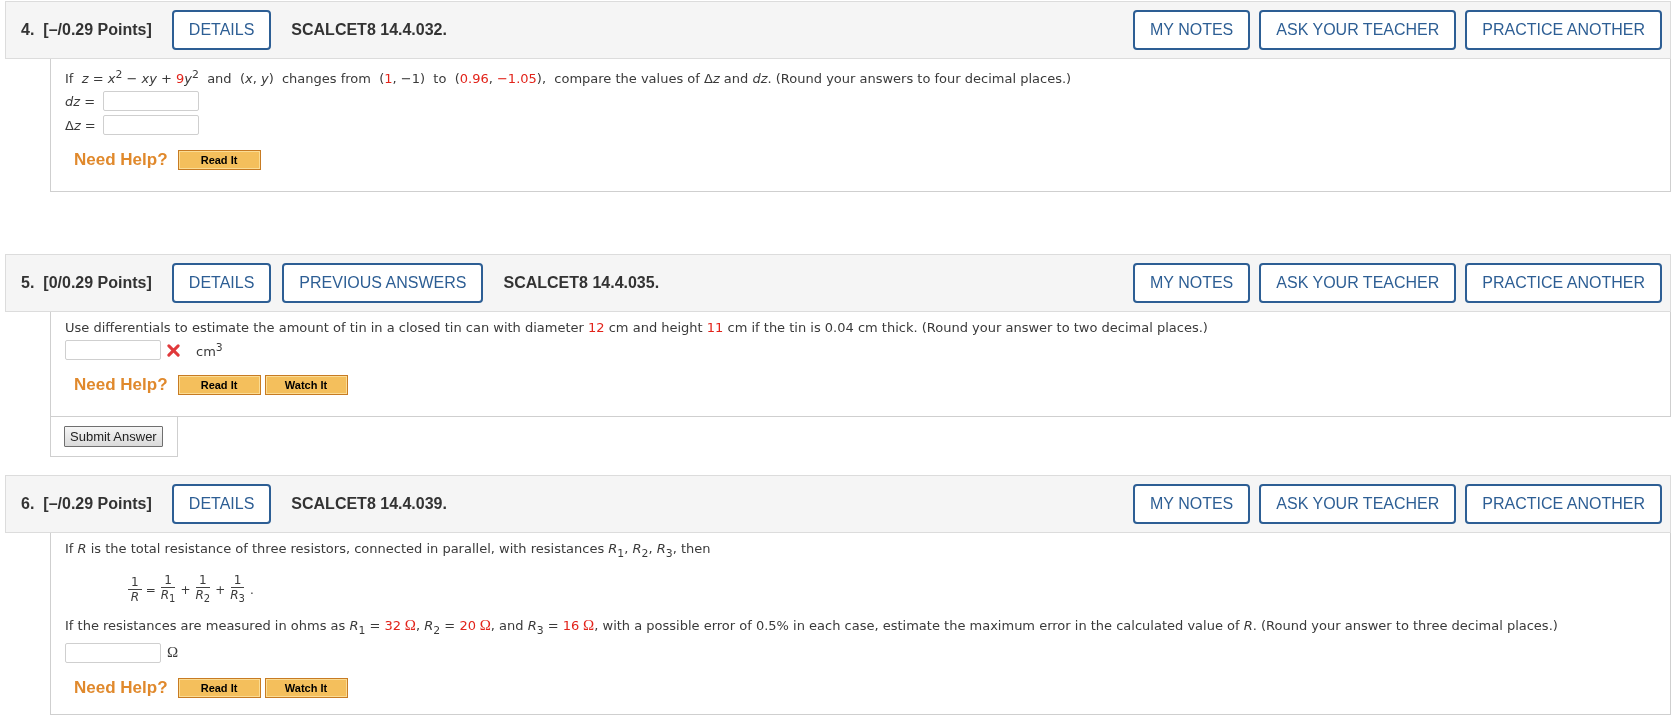  I want to click on question-number: 5., so click(28, 283).